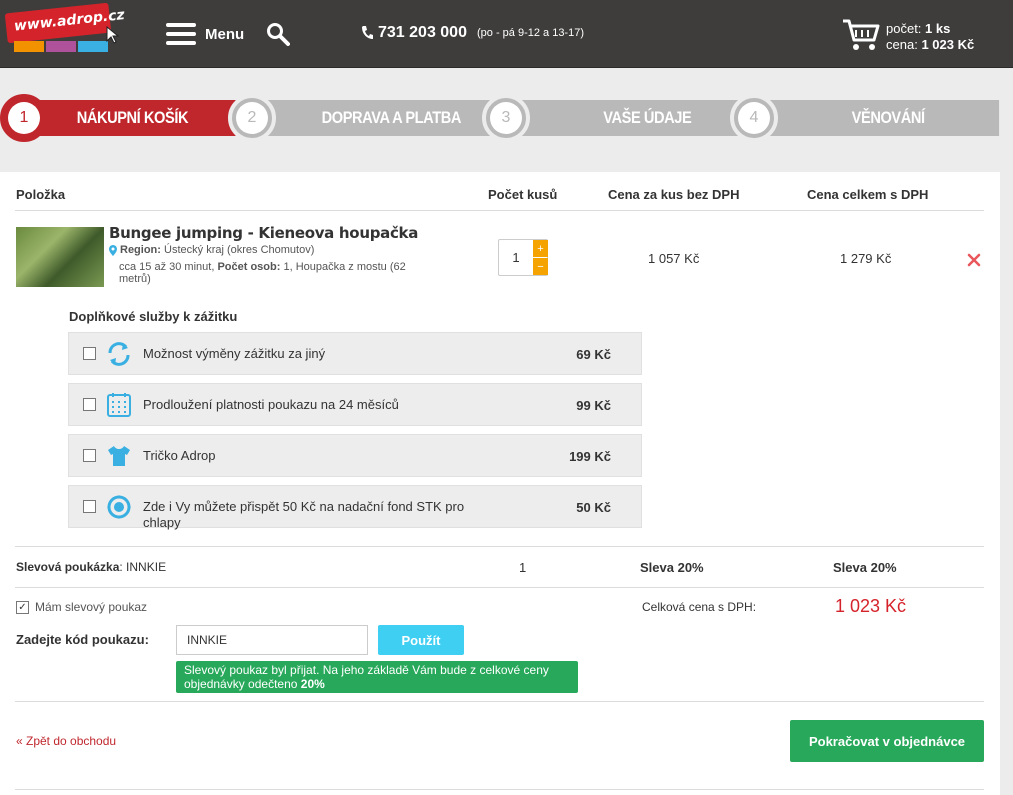 This screenshot has width=1013, height=795. What do you see at coordinates (865, 567) in the screenshot?
I see `discount-total: Sleva 20%` at bounding box center [865, 567].